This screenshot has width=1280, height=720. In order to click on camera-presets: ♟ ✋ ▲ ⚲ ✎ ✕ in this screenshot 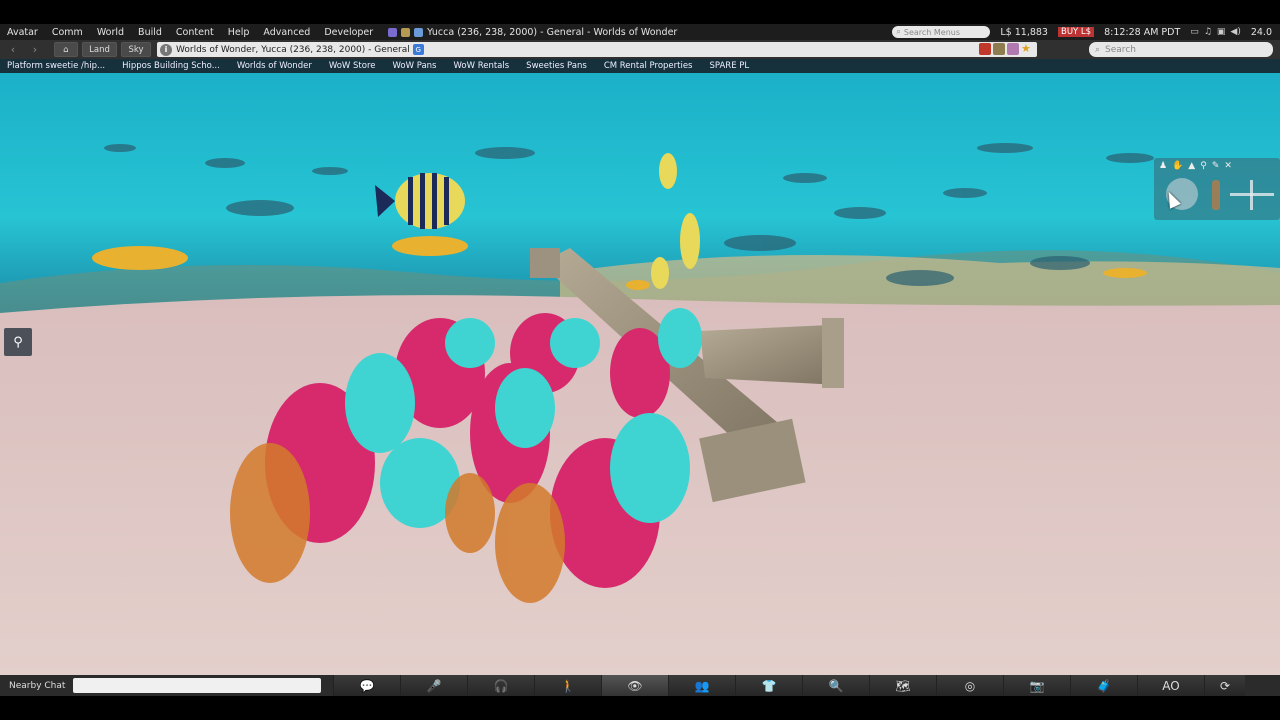, I will do `click(1217, 166)`.